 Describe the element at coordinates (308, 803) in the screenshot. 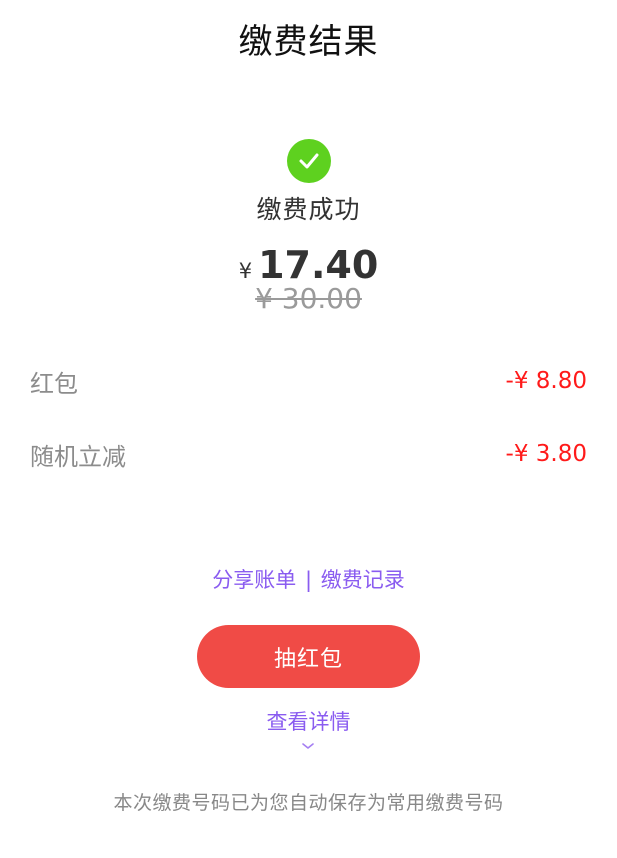

I see `auto-save-note: 本次缴费号码已为您自动保存为常用缴费号码` at that location.